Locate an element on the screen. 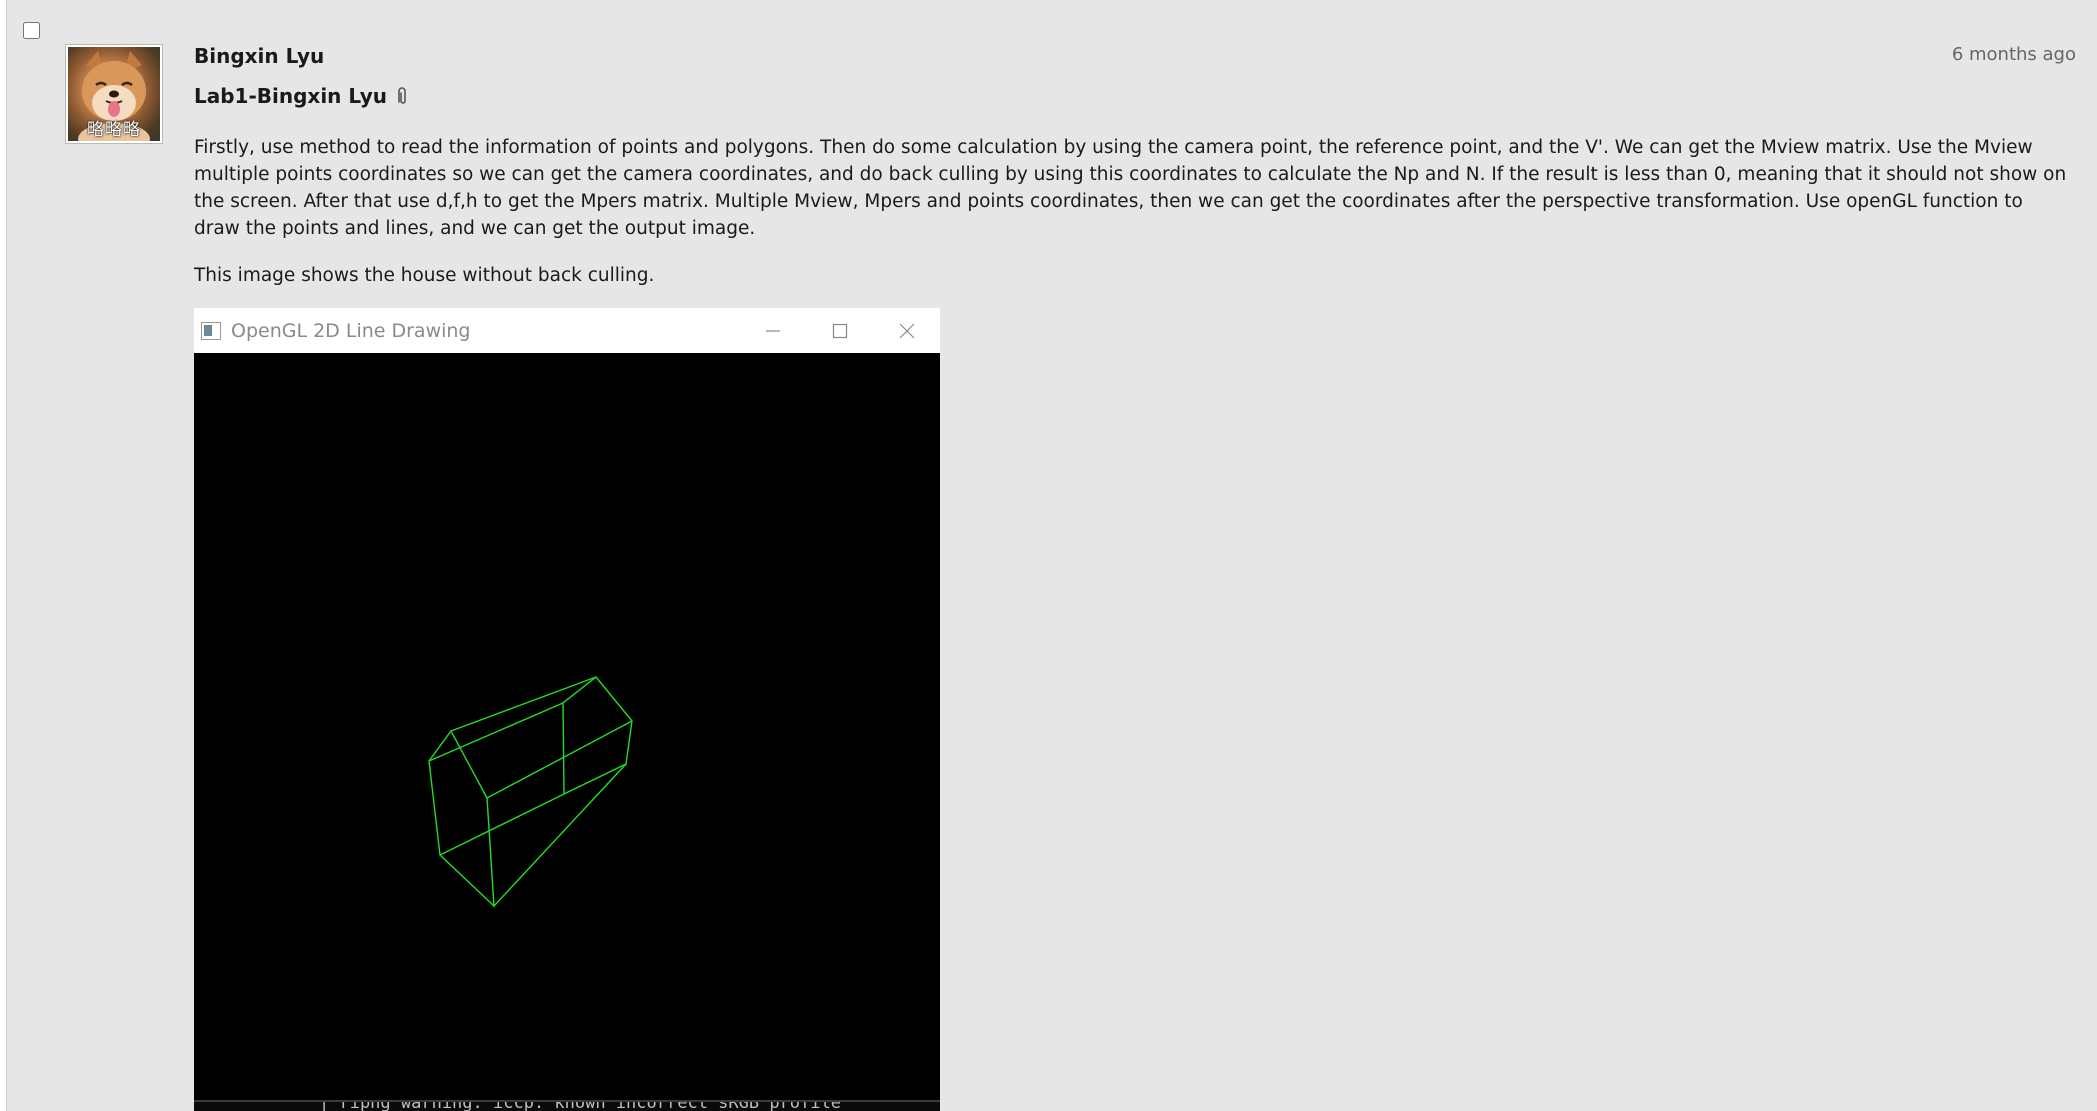 The width and height of the screenshot is (2097, 1111). house-wireframe is located at coordinates (530, 792).